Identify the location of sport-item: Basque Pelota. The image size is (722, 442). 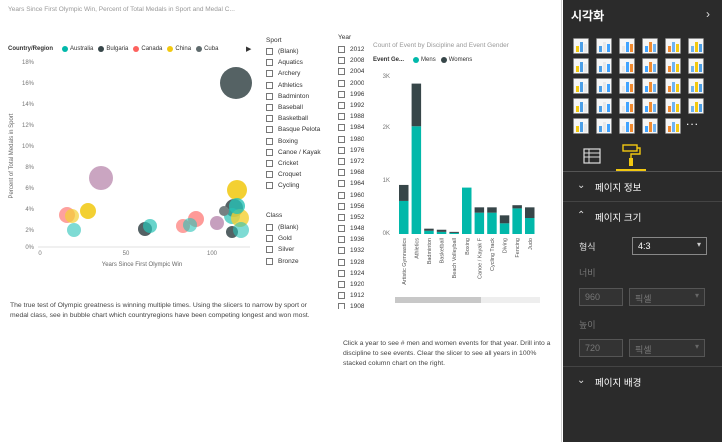
(293, 129).